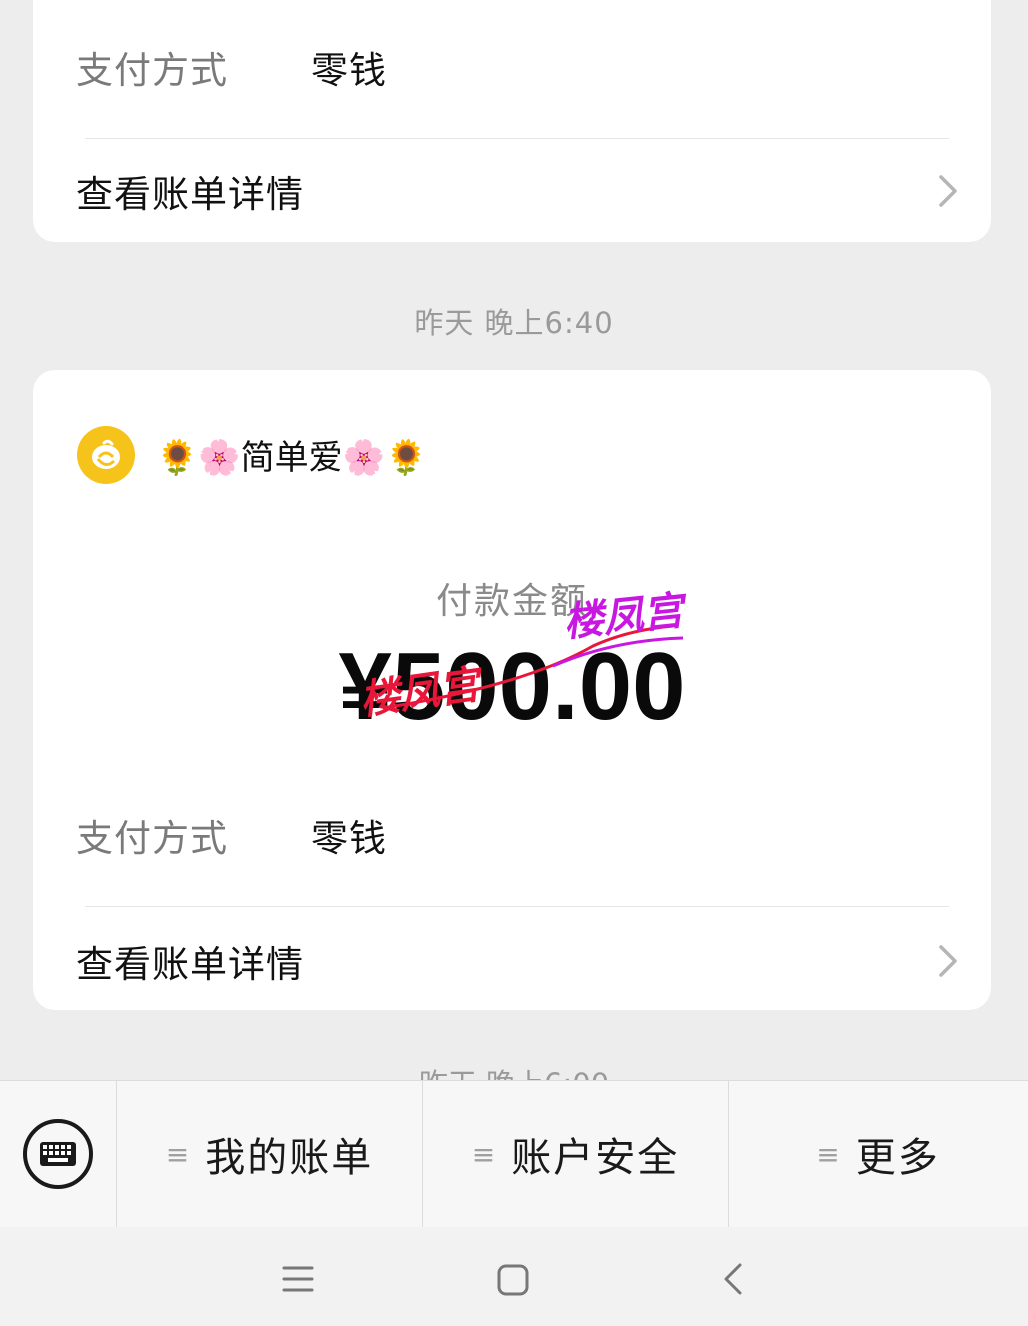 This screenshot has width=1028, height=1326. What do you see at coordinates (513, 1280) in the screenshot?
I see `home-icon` at bounding box center [513, 1280].